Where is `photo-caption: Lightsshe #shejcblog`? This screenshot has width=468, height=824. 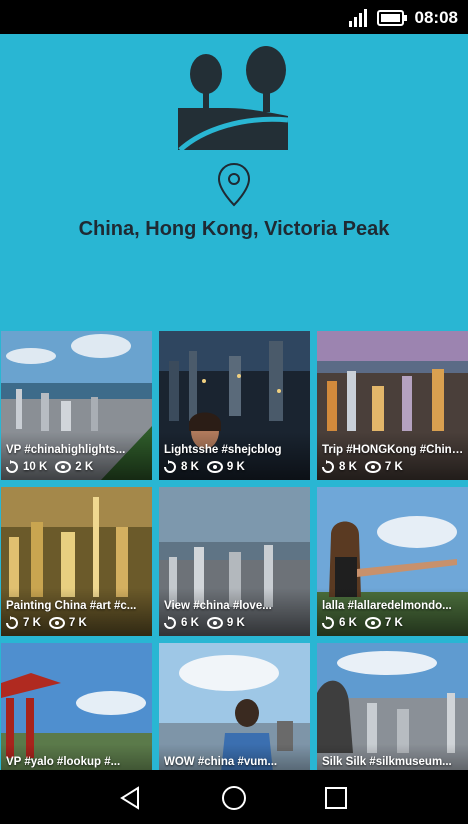
photo-caption: Lightsshe #shejcblog is located at coordinates (223, 450).